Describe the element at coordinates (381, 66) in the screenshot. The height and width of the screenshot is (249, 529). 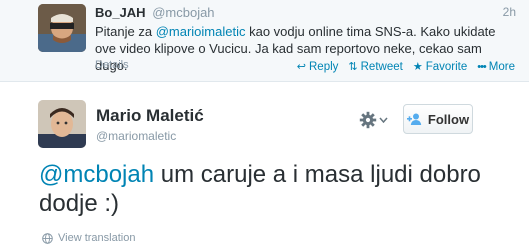
I see `retweet-label: Retweet` at that location.